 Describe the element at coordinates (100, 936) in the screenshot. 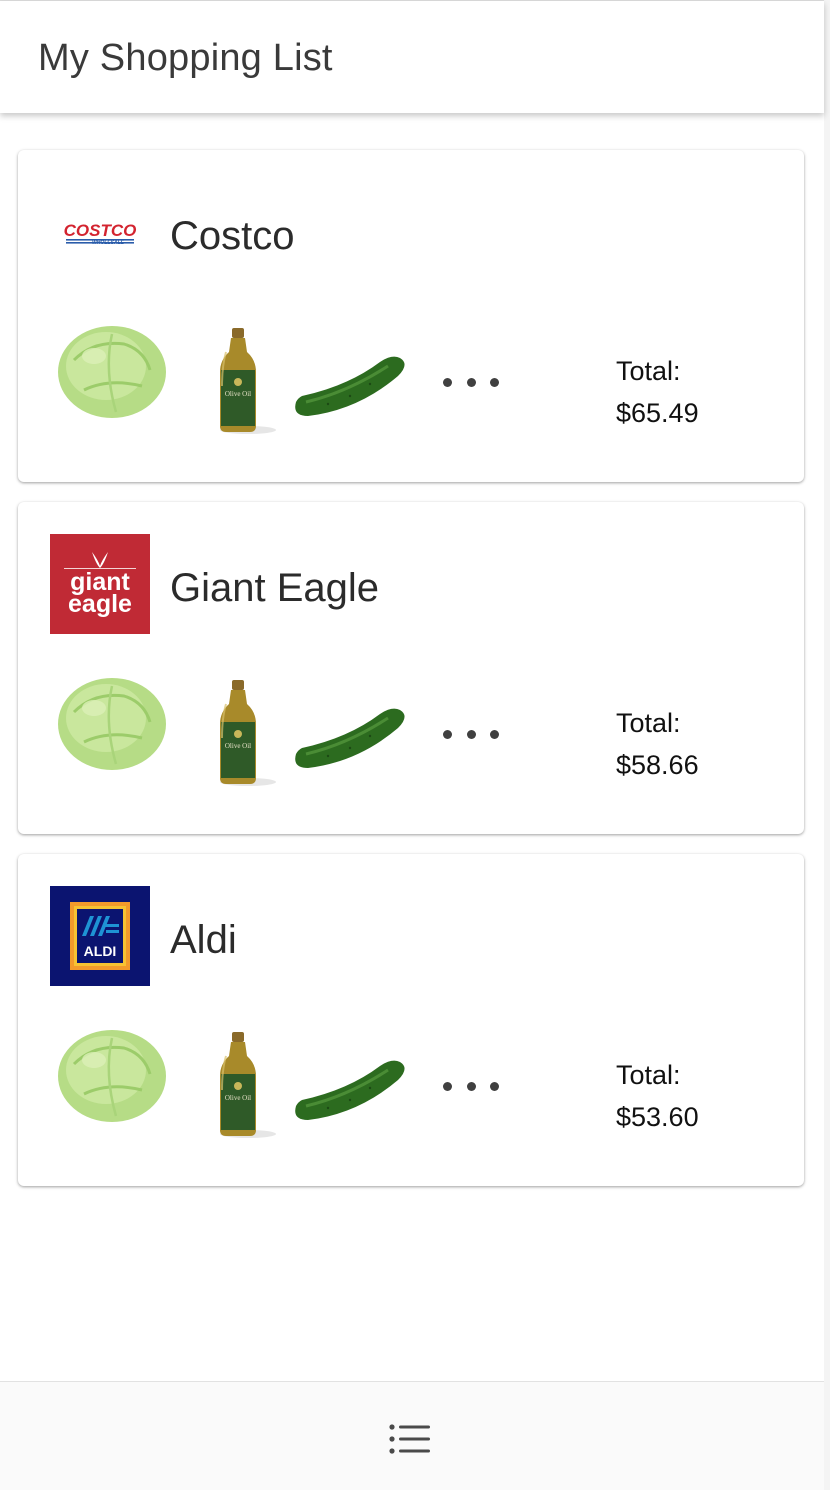

I see `aldi-logo: ALDI` at that location.